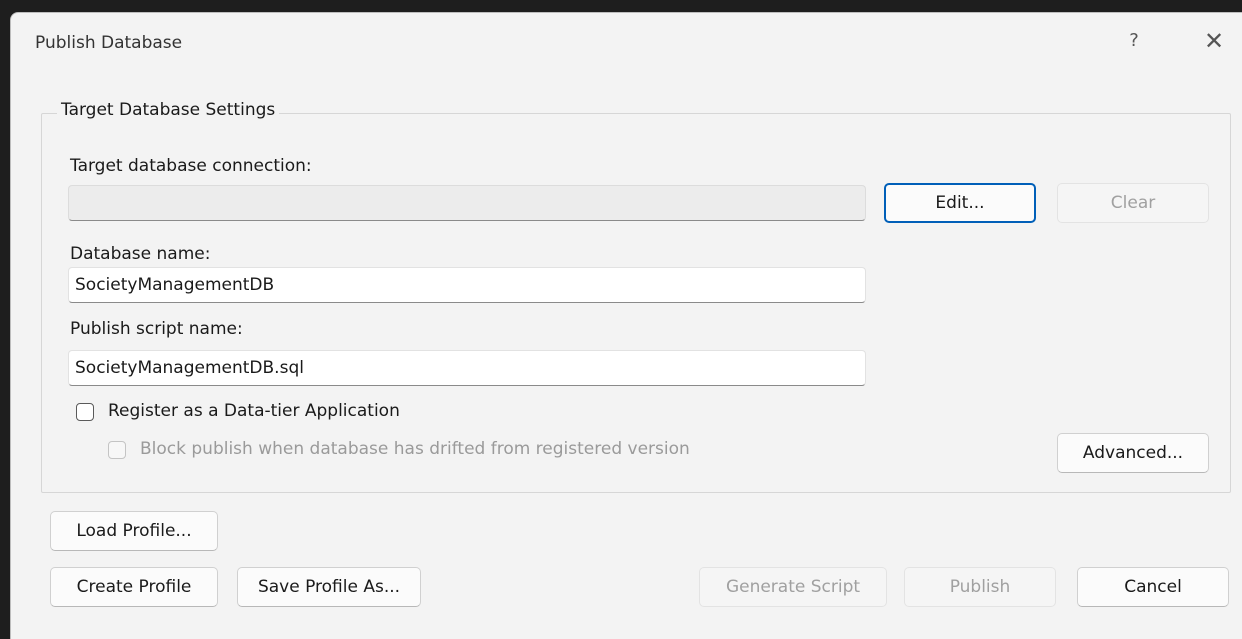 This screenshot has width=1242, height=639. What do you see at coordinates (1214, 41) in the screenshot?
I see `close-icon: ✕` at bounding box center [1214, 41].